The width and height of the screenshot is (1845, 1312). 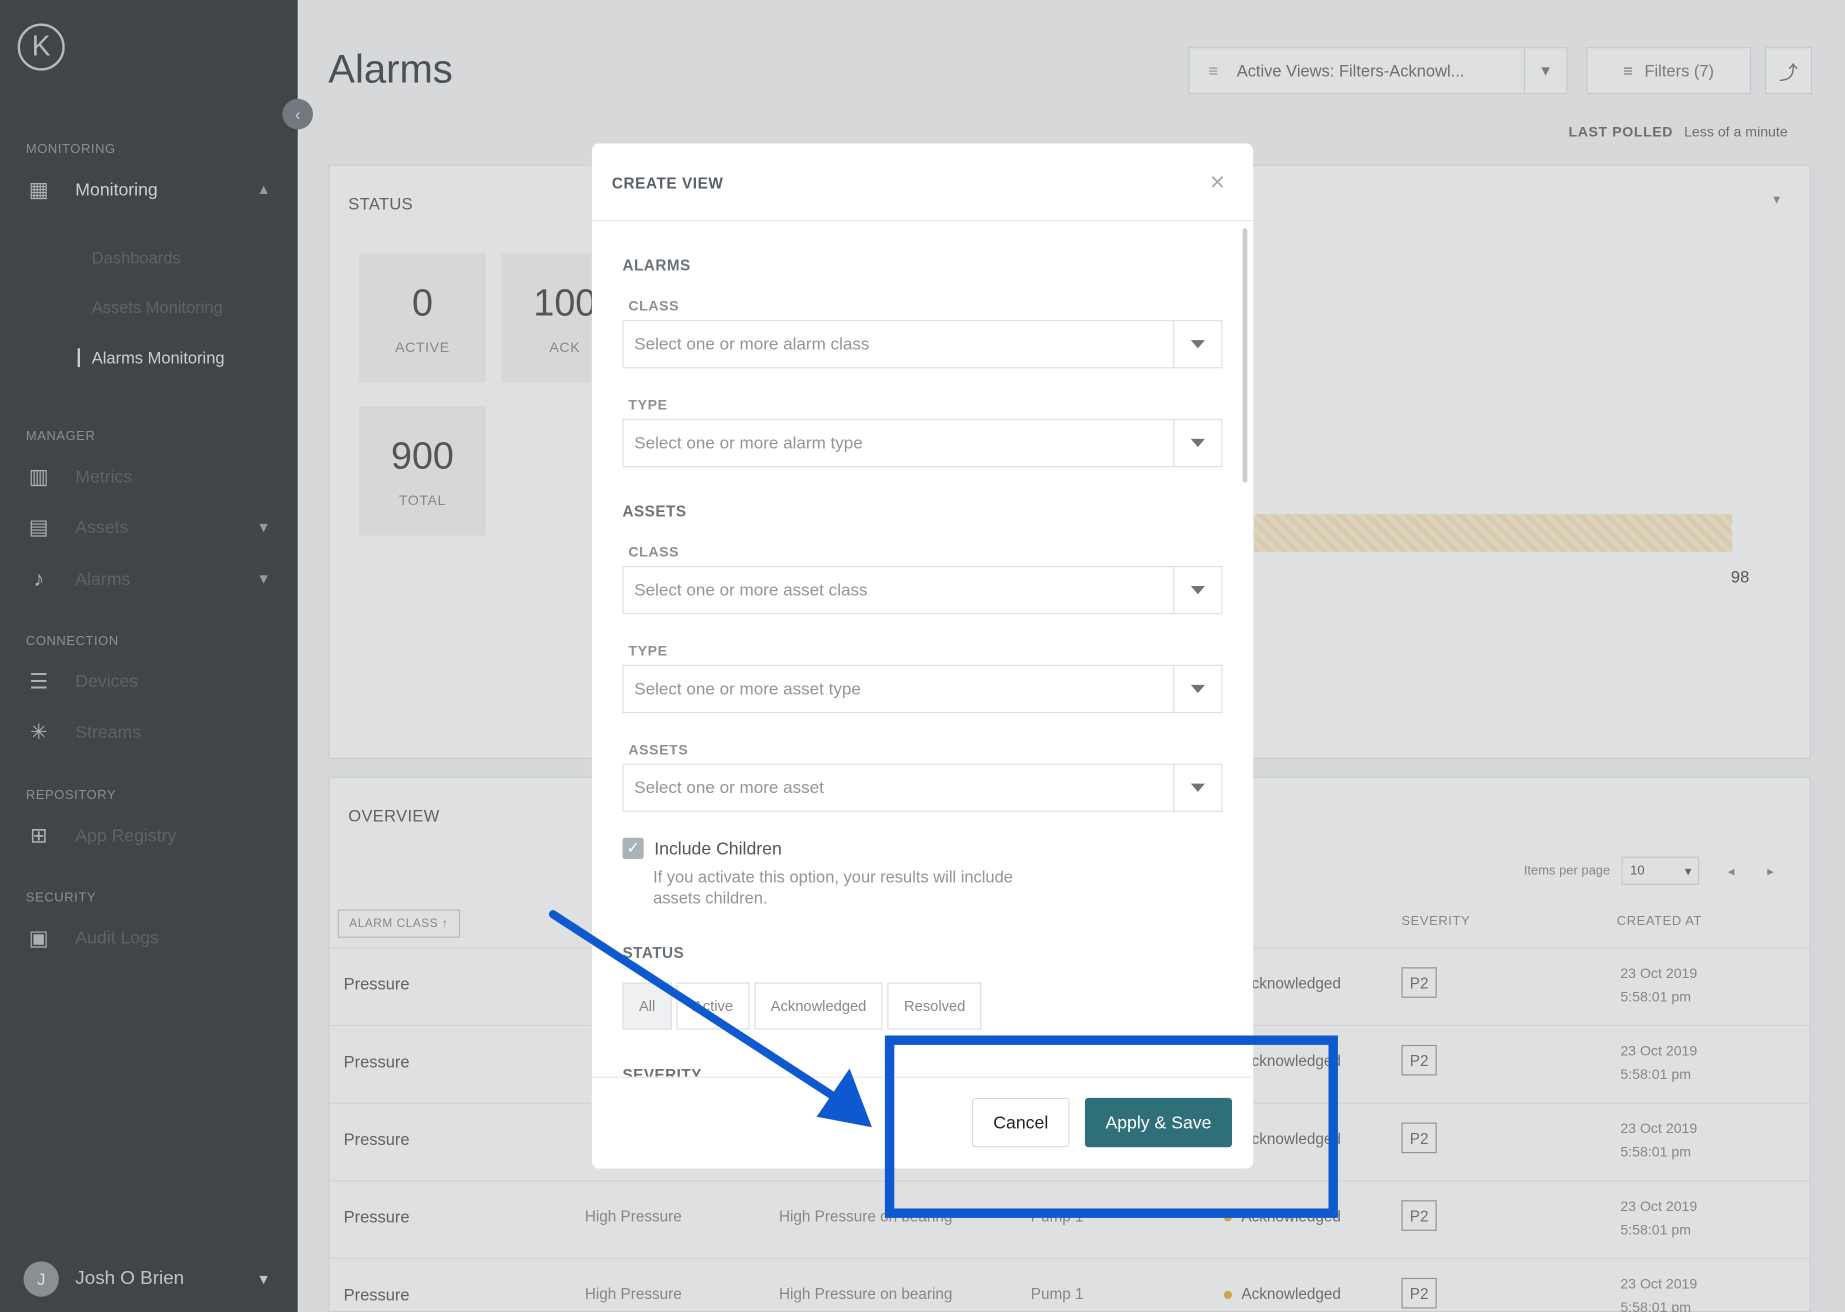 What do you see at coordinates (647, 1006) in the screenshot?
I see `status-all-button: All` at bounding box center [647, 1006].